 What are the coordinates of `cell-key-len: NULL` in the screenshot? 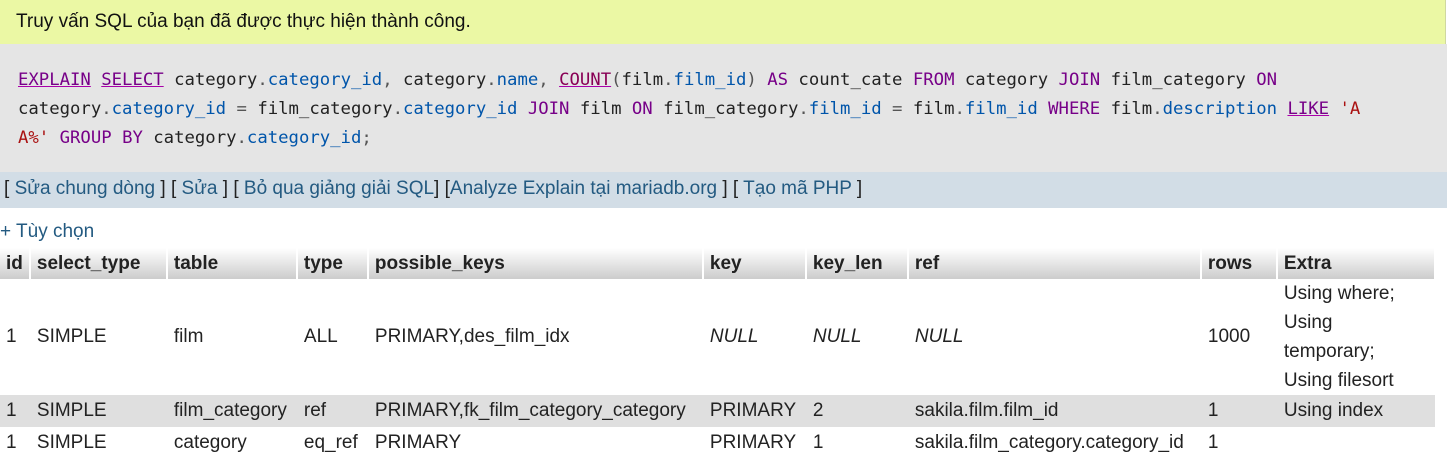 It's located at (856, 337).